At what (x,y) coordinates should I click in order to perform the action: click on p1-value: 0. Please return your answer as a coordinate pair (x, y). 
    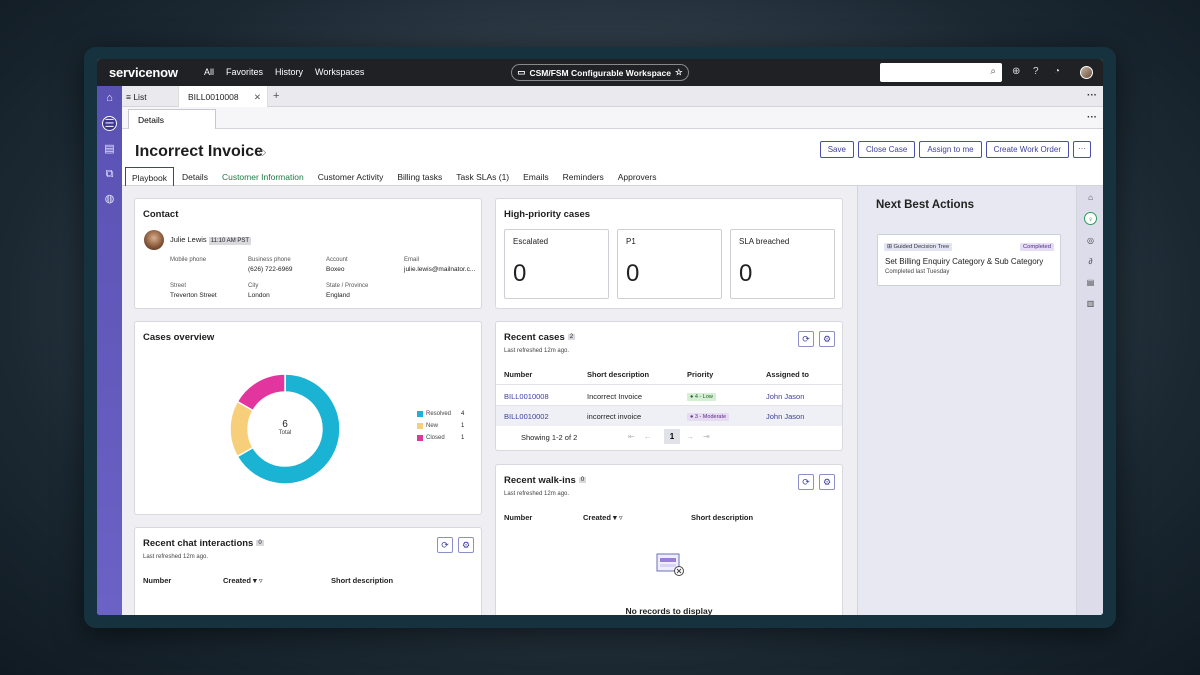
    Looking at the image, I should click on (633, 273).